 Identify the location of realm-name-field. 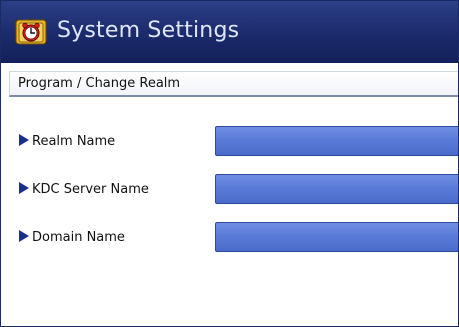
(336, 141).